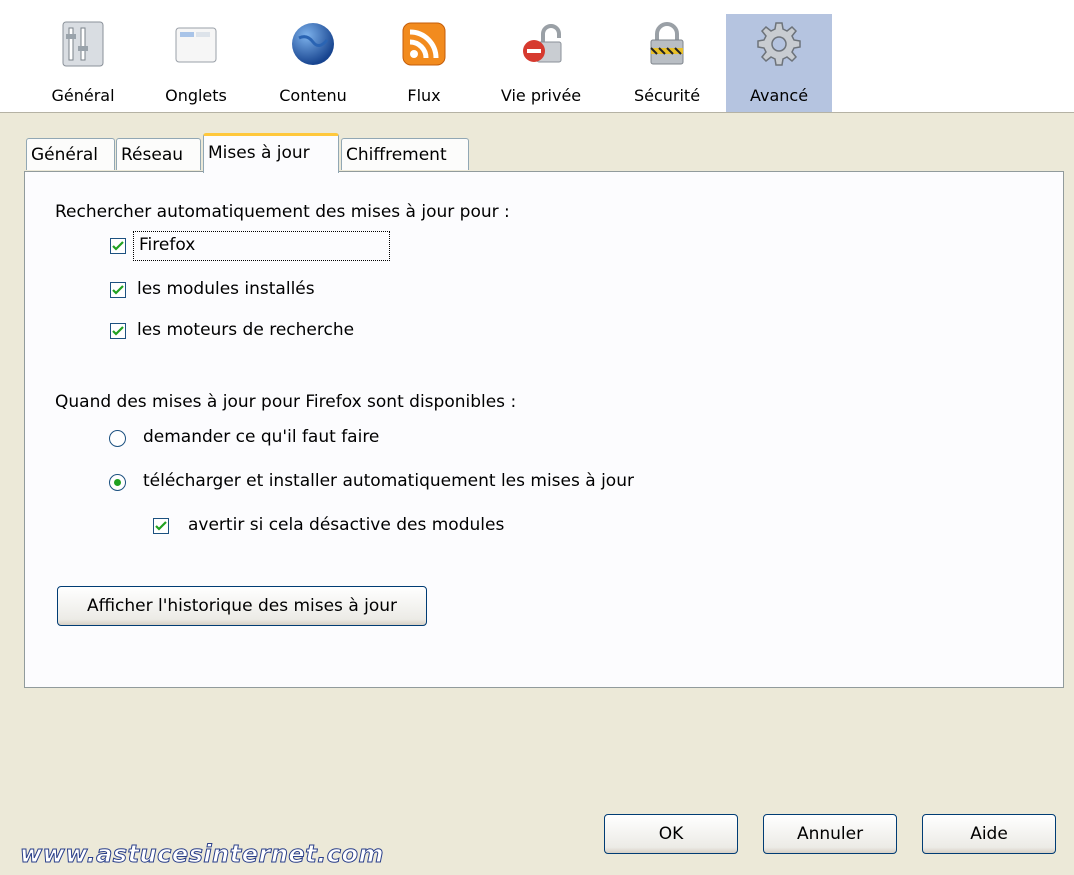 This screenshot has height=875, width=1074. I want to click on search-engines-checkbox, so click(118, 331).